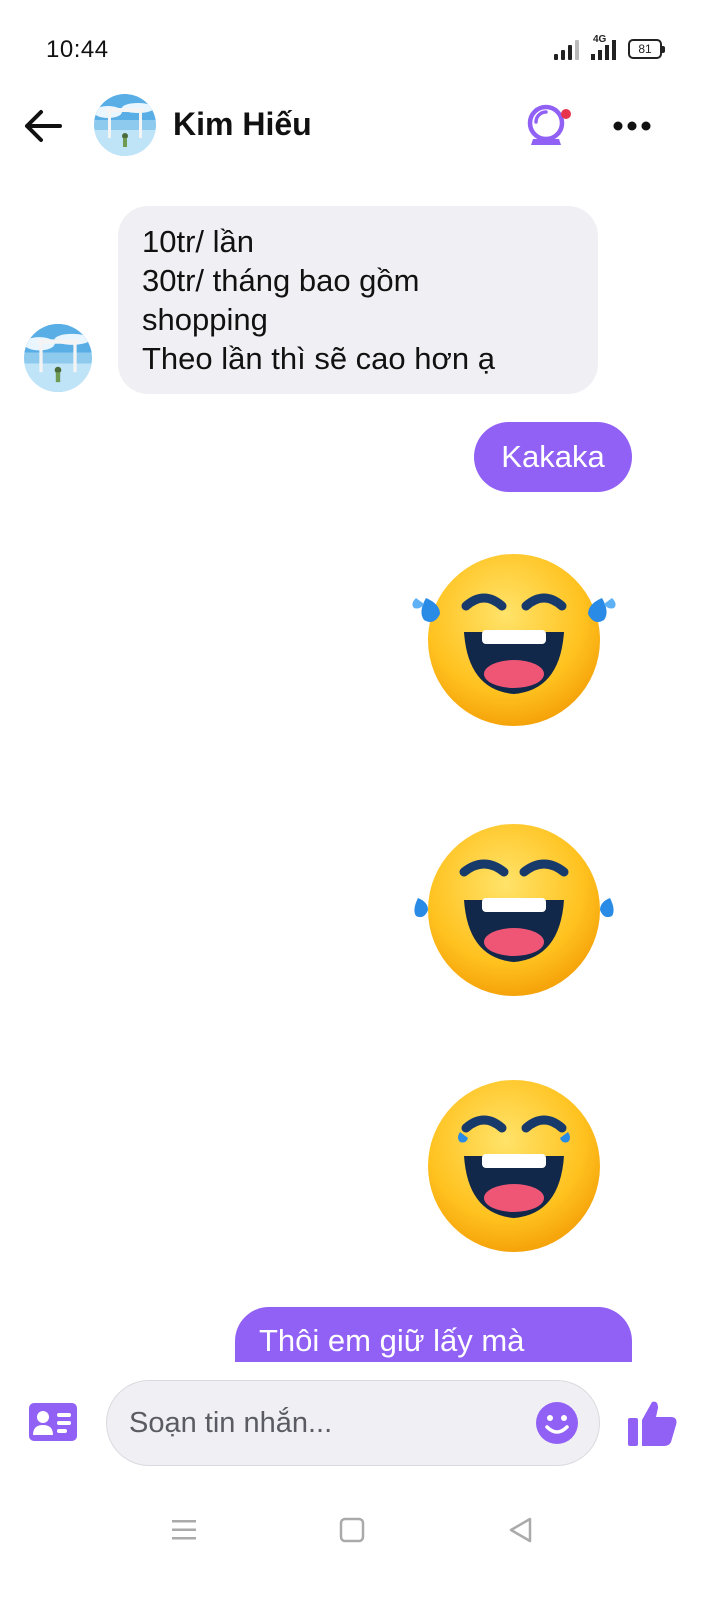 The height and width of the screenshot is (1600, 720). I want to click on like-button, so click(653, 1423).